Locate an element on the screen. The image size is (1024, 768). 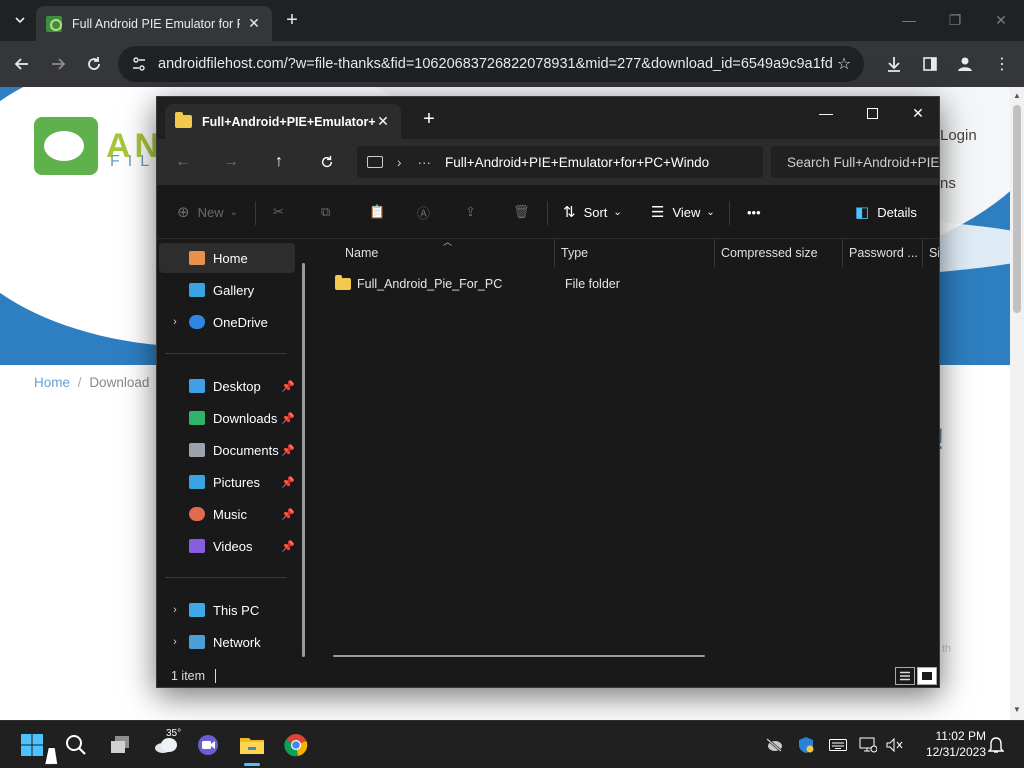
nav-pane-scrollbar is located at coordinates (303, 460).